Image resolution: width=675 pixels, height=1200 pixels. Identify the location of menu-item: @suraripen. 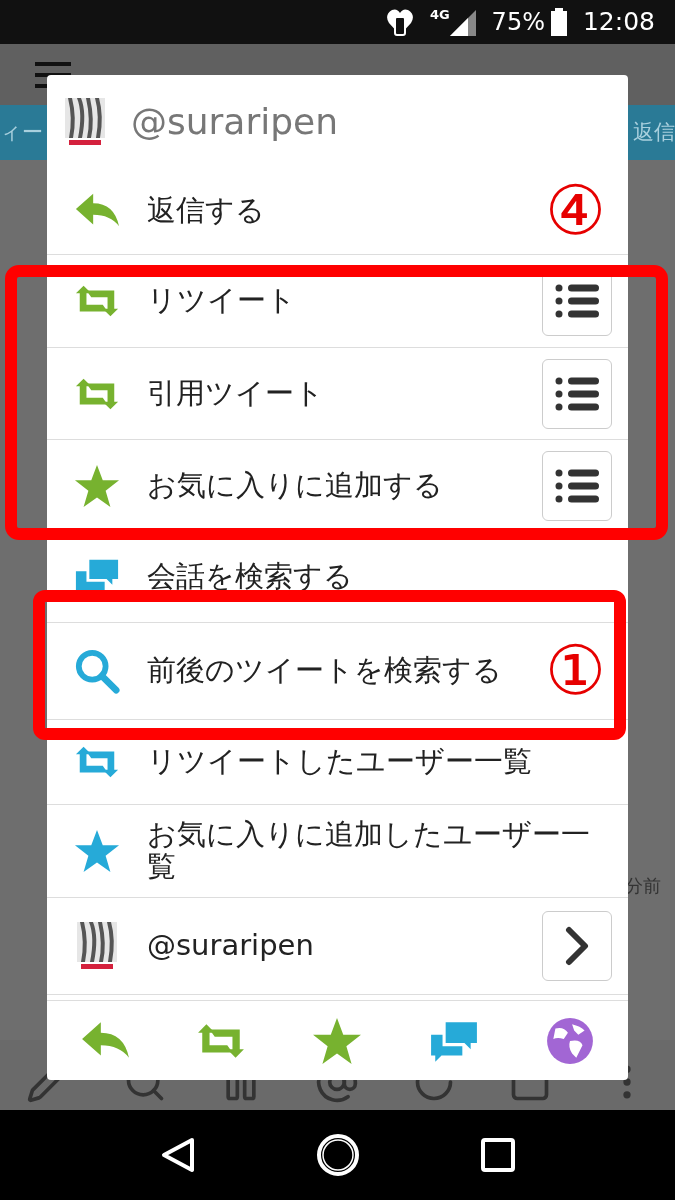
(337, 946).